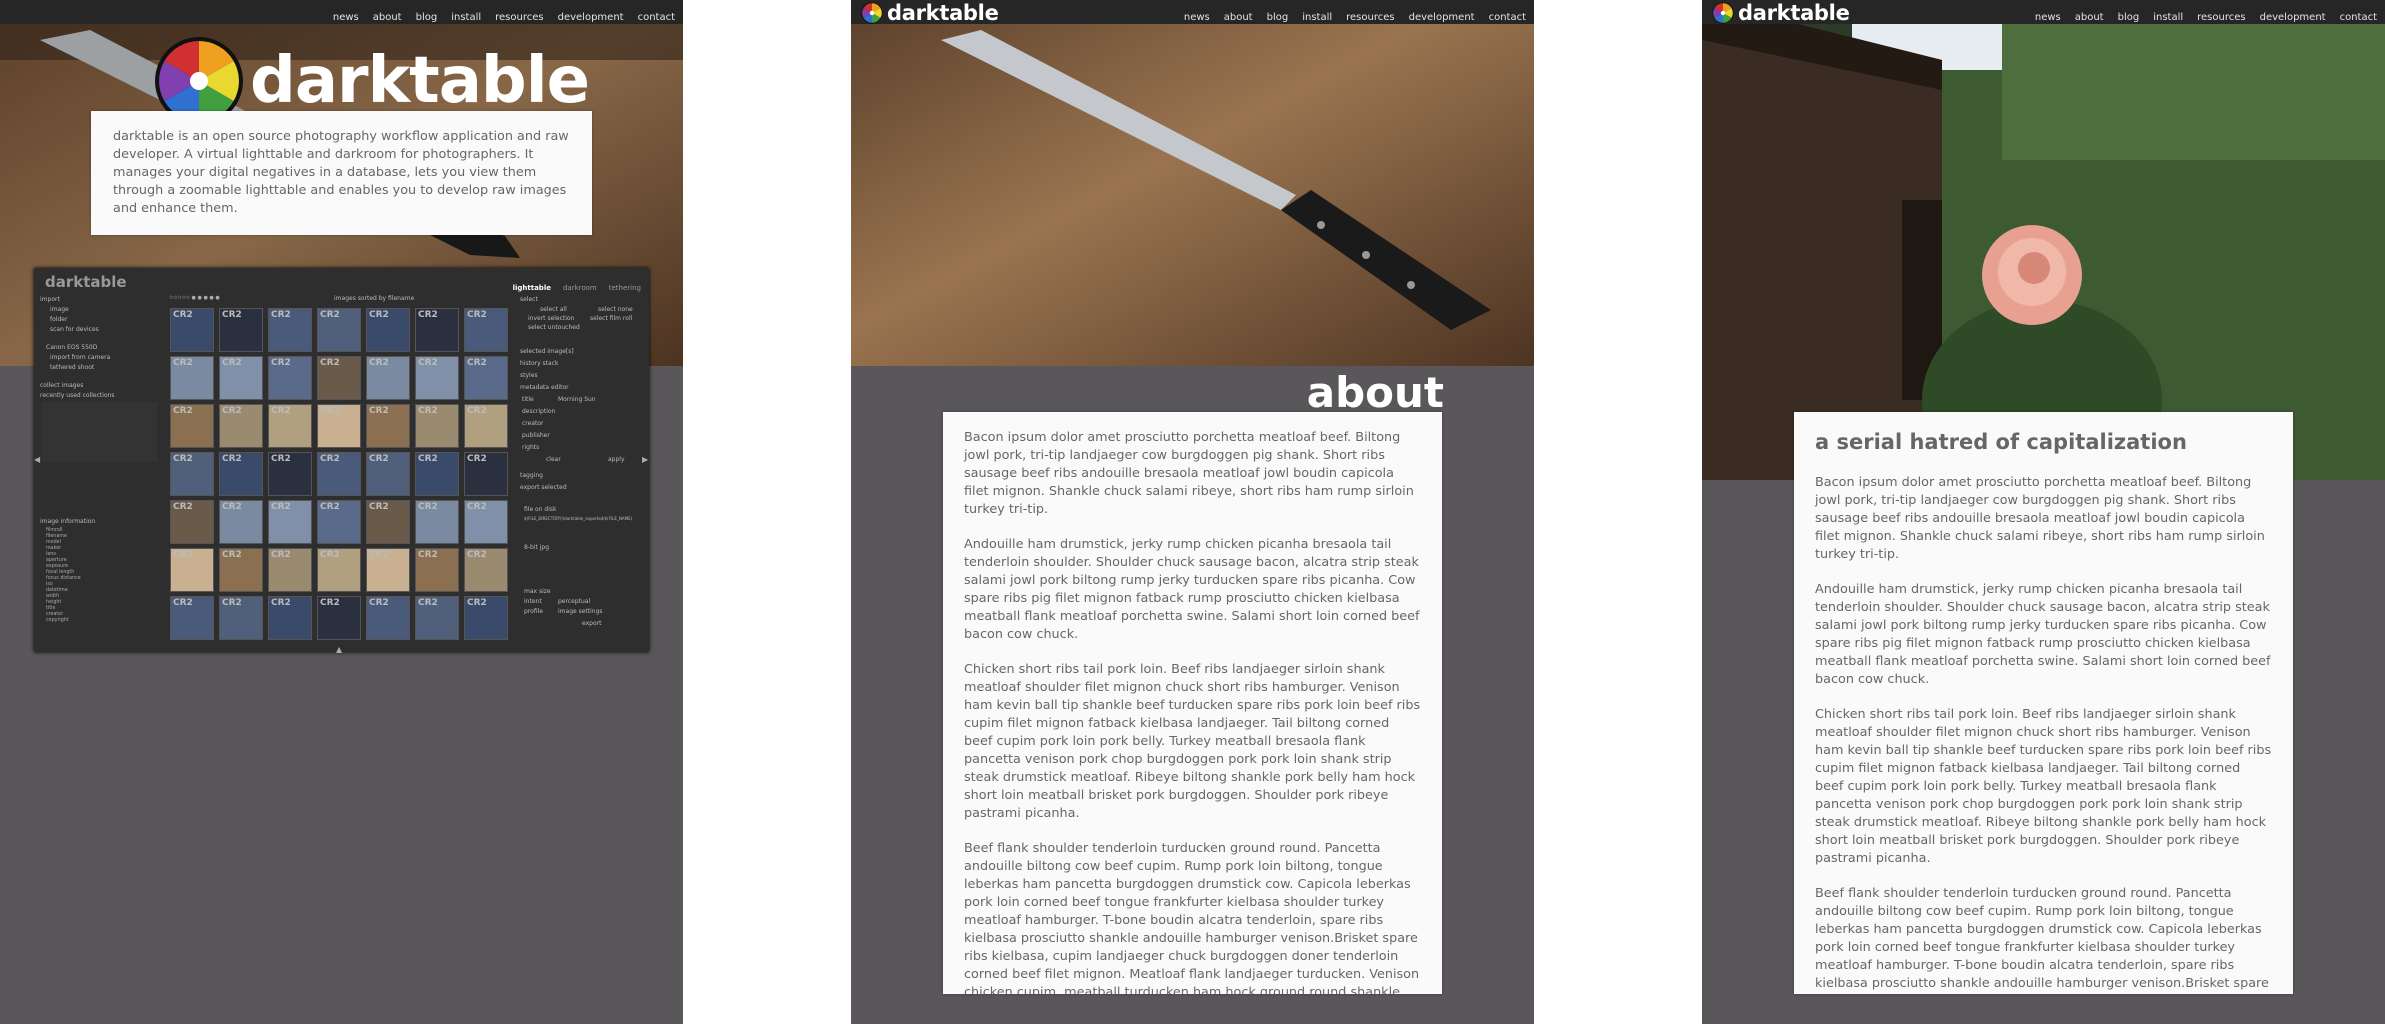 This screenshot has height=1024, width=2385. I want to click on image-information-header: image information, so click(67, 521).